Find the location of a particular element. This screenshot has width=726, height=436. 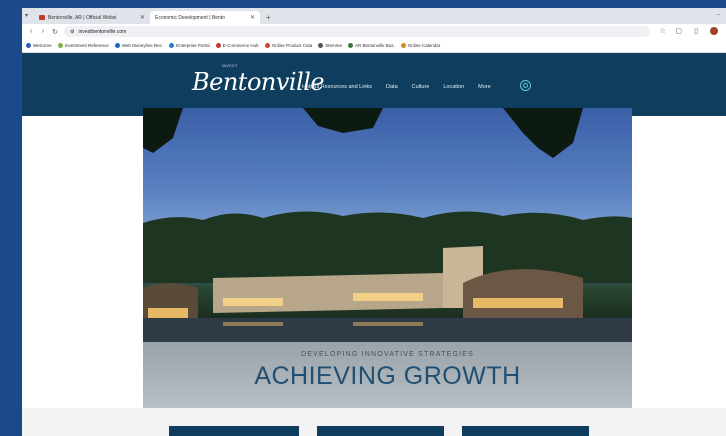

bookmark-item: AR Bentonville Bus. is located at coordinates (371, 45).